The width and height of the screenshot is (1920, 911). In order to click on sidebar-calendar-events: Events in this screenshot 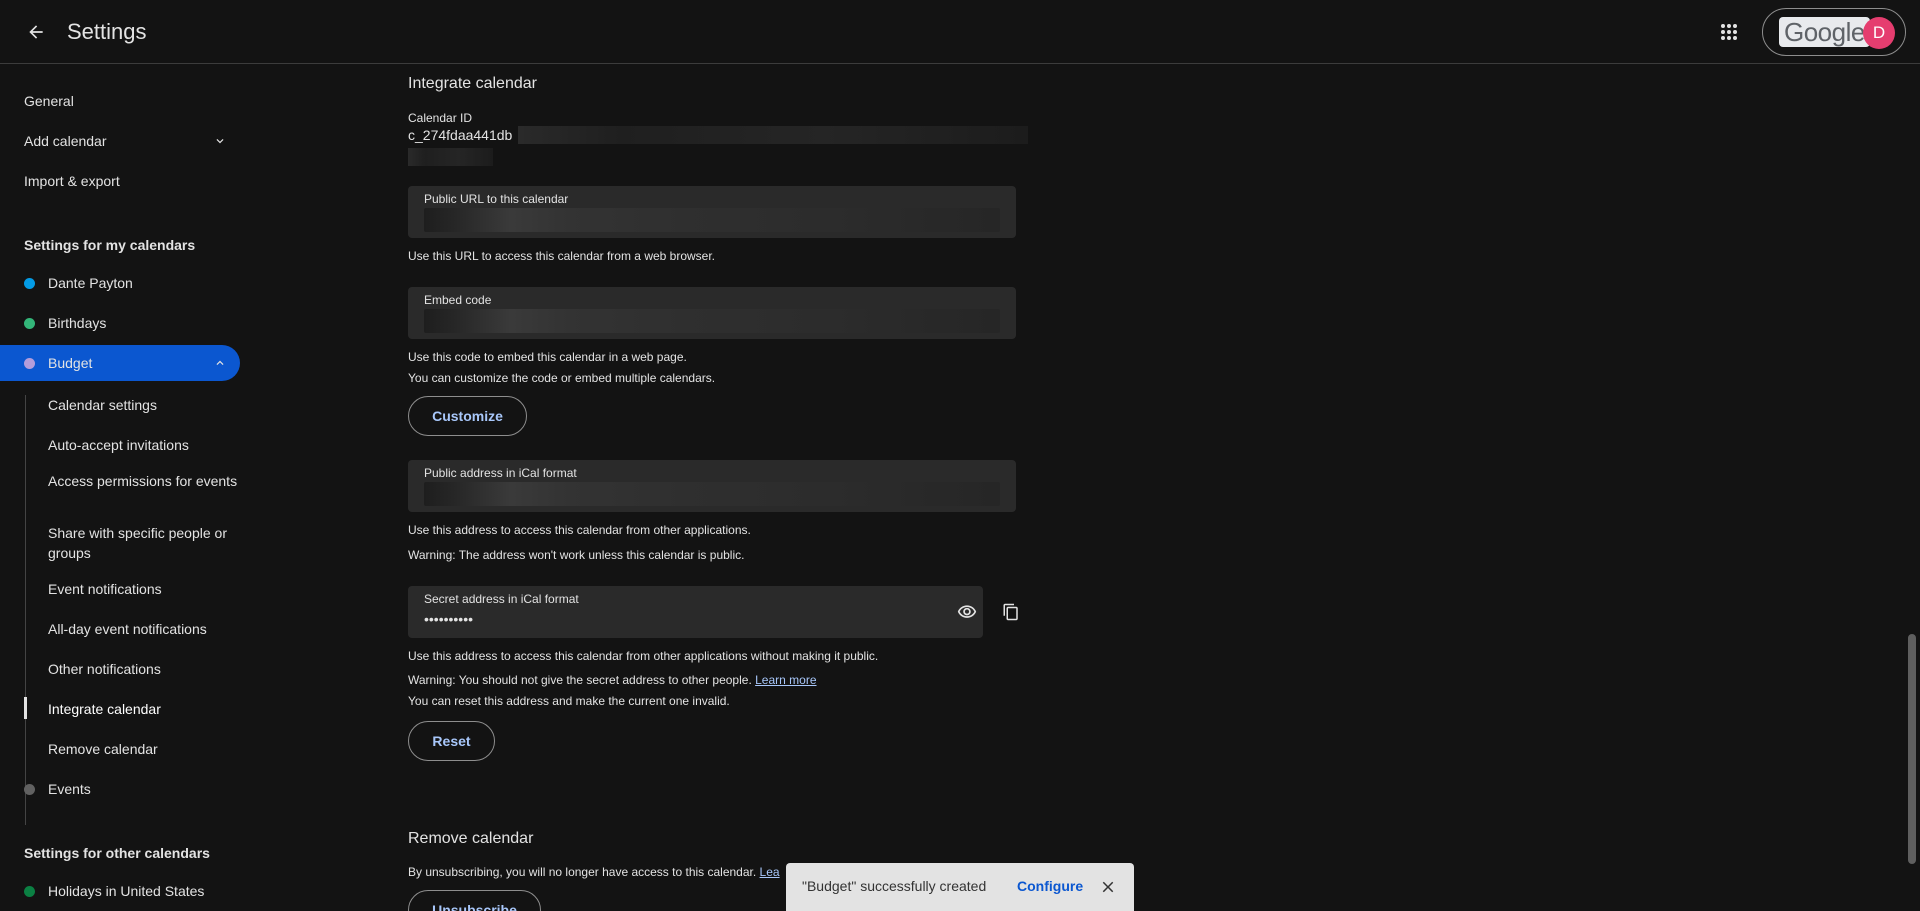, I will do `click(120, 789)`.